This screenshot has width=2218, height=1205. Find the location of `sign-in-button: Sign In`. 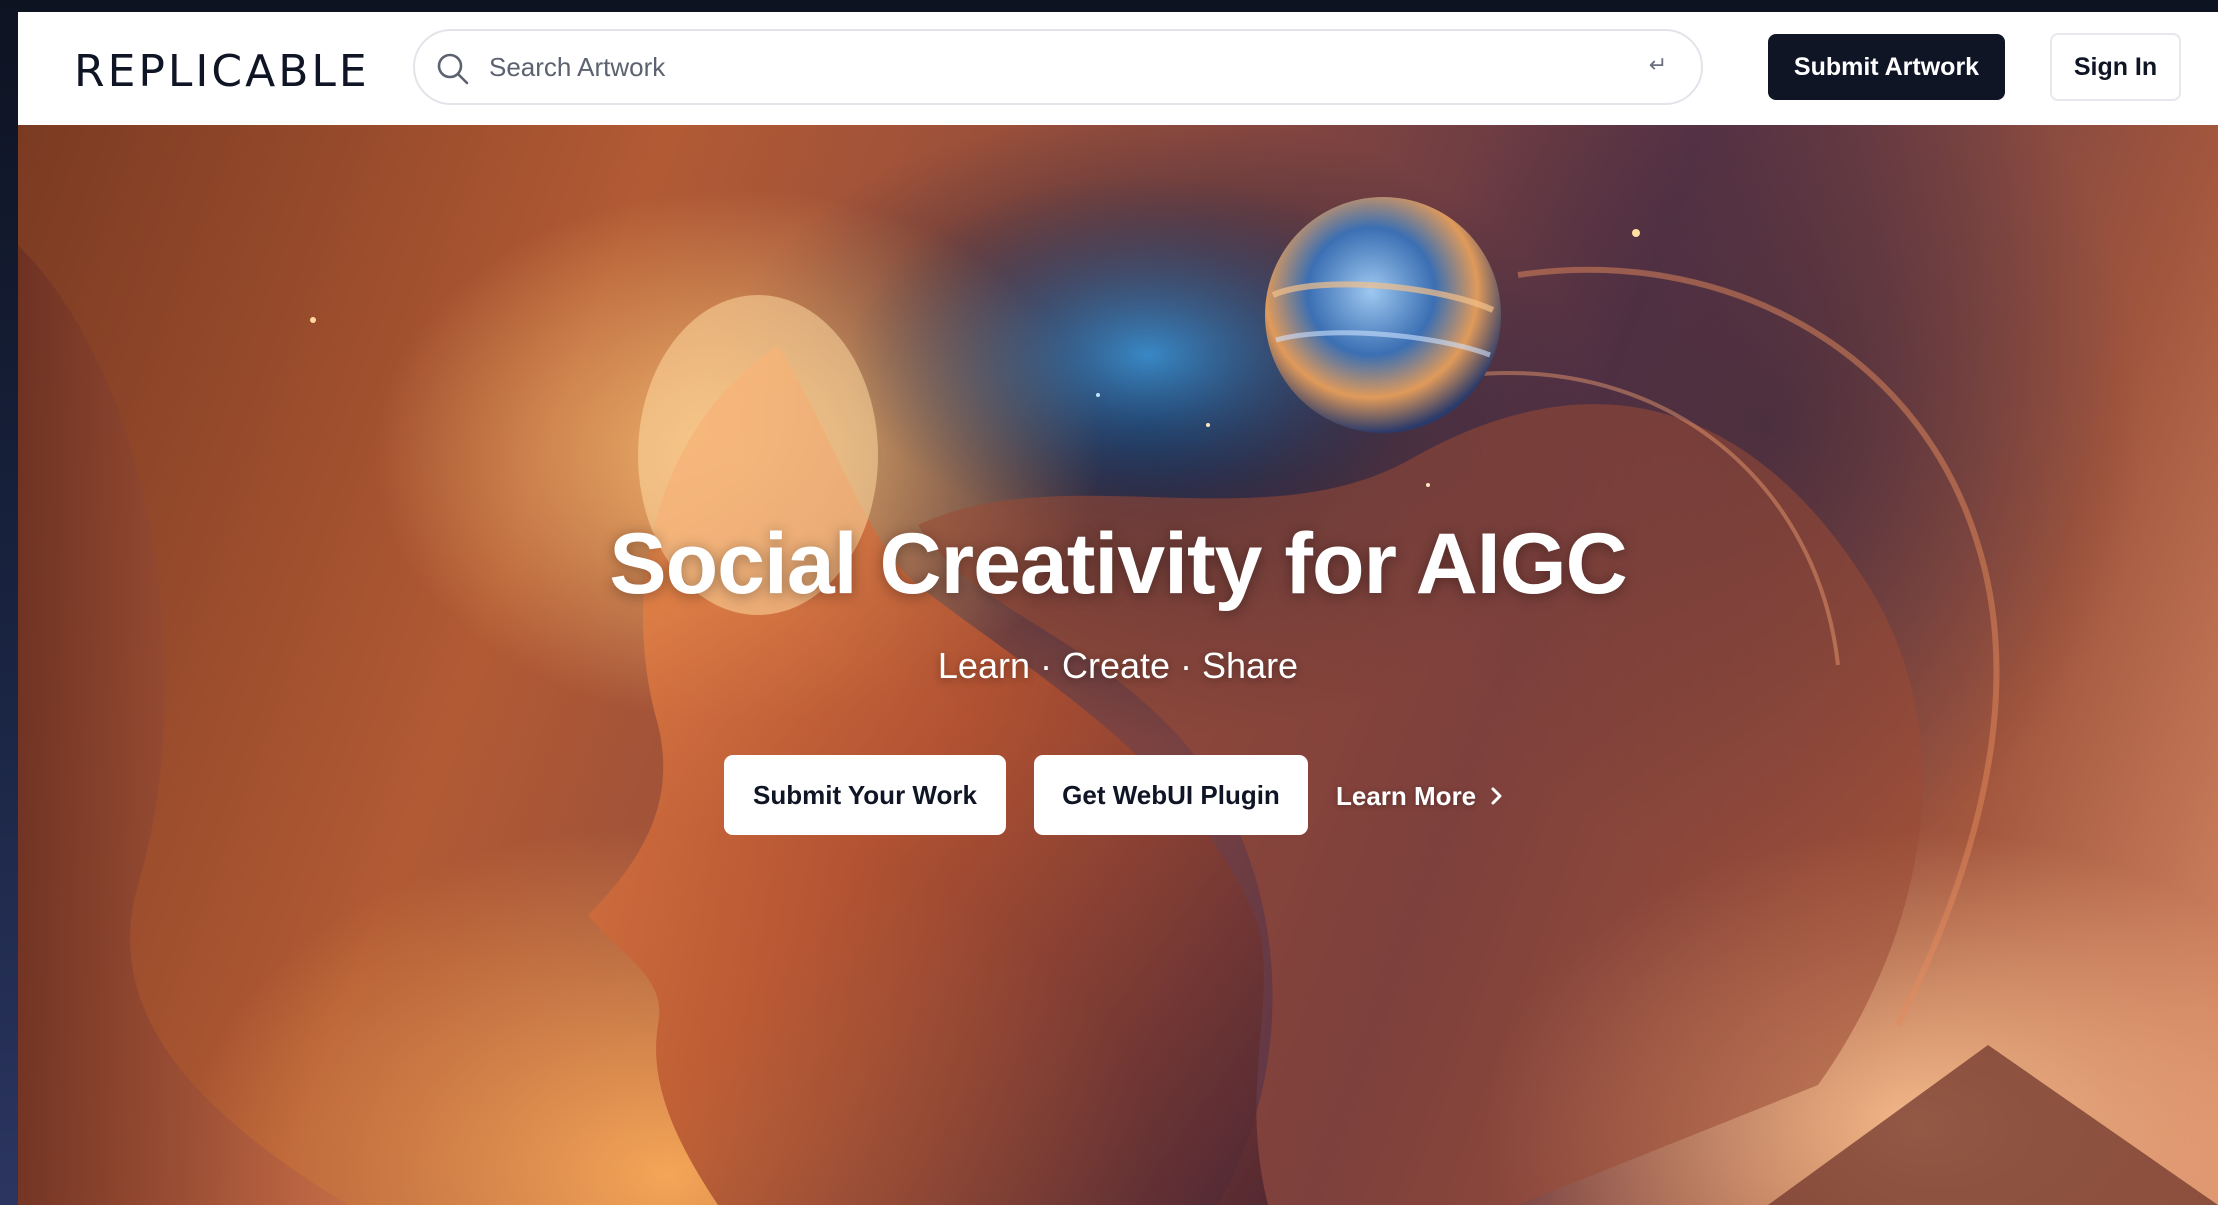

sign-in-button: Sign In is located at coordinates (2115, 67).